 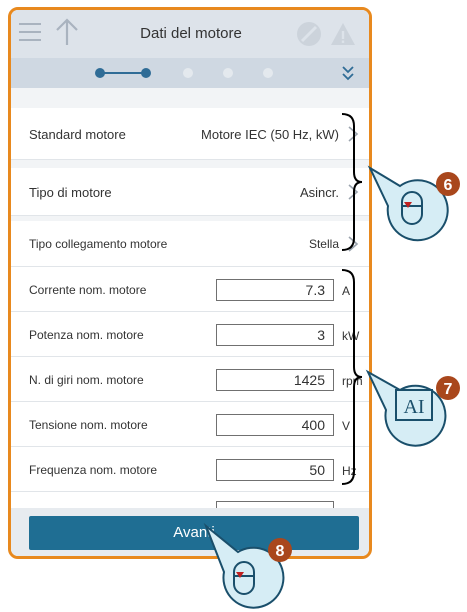 I want to click on warning-icon, so click(x=343, y=34).